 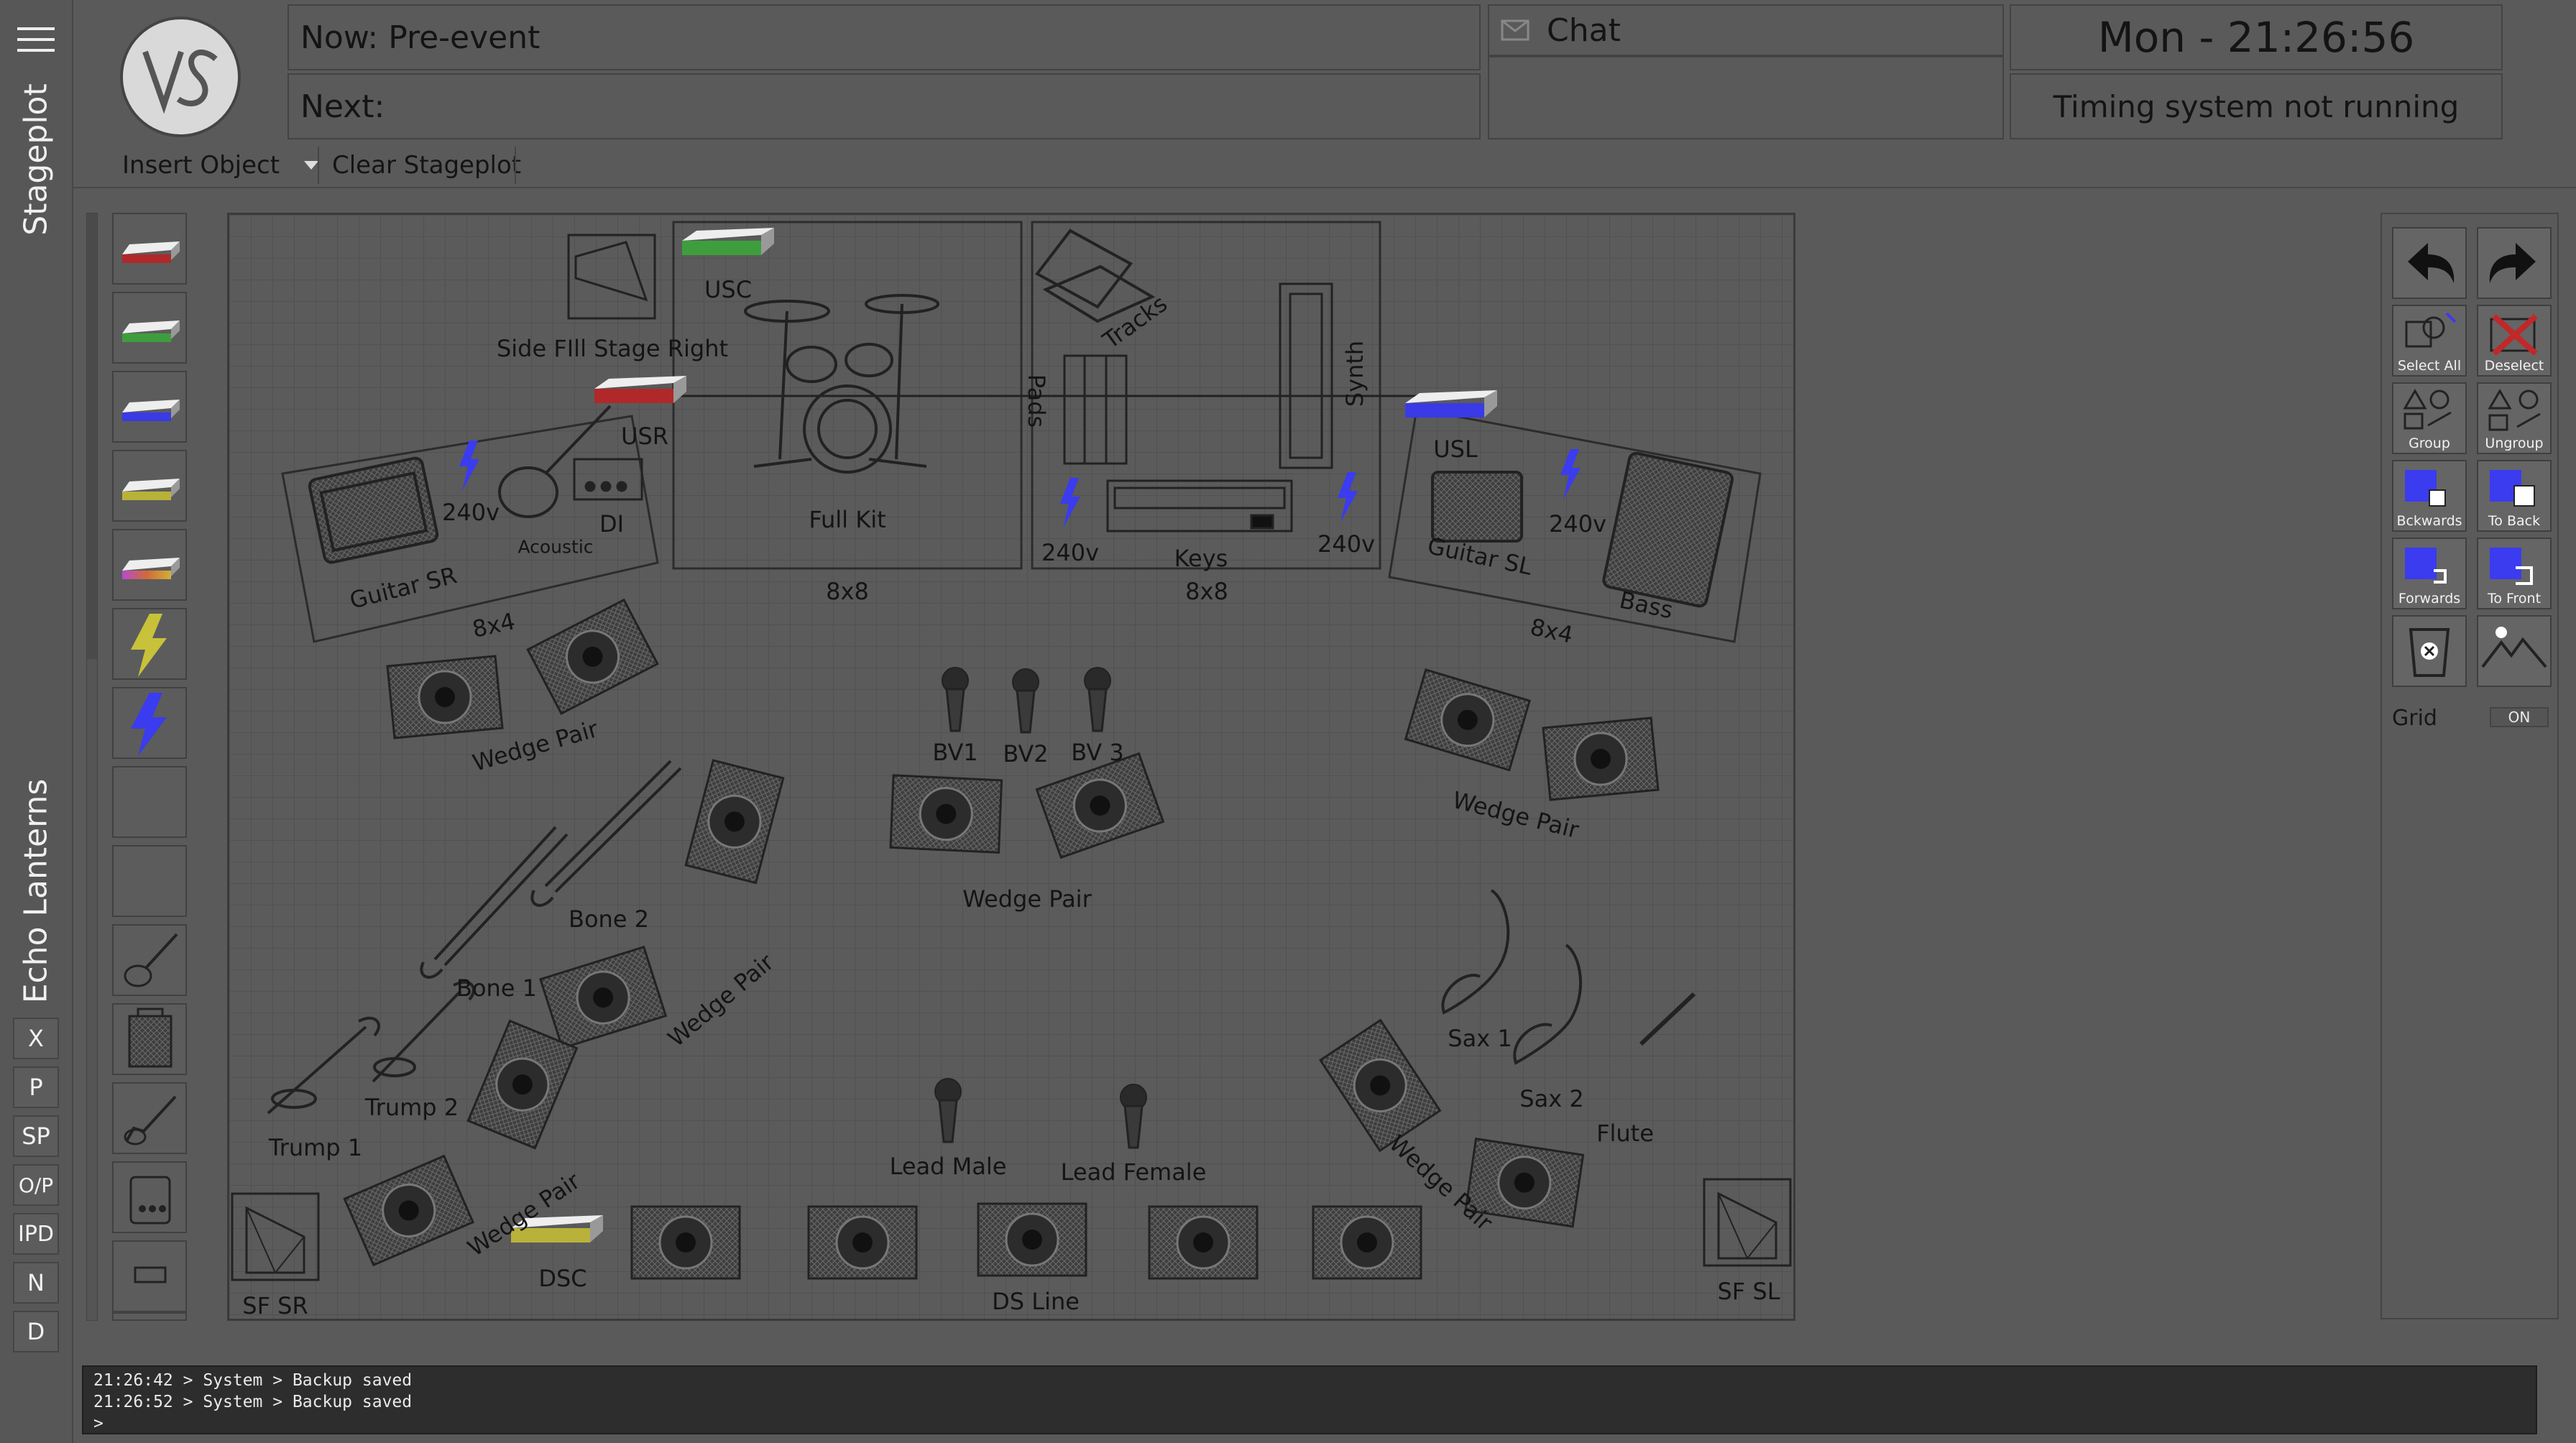 I want to click on palette-riser-8x4, so click(x=149, y=881).